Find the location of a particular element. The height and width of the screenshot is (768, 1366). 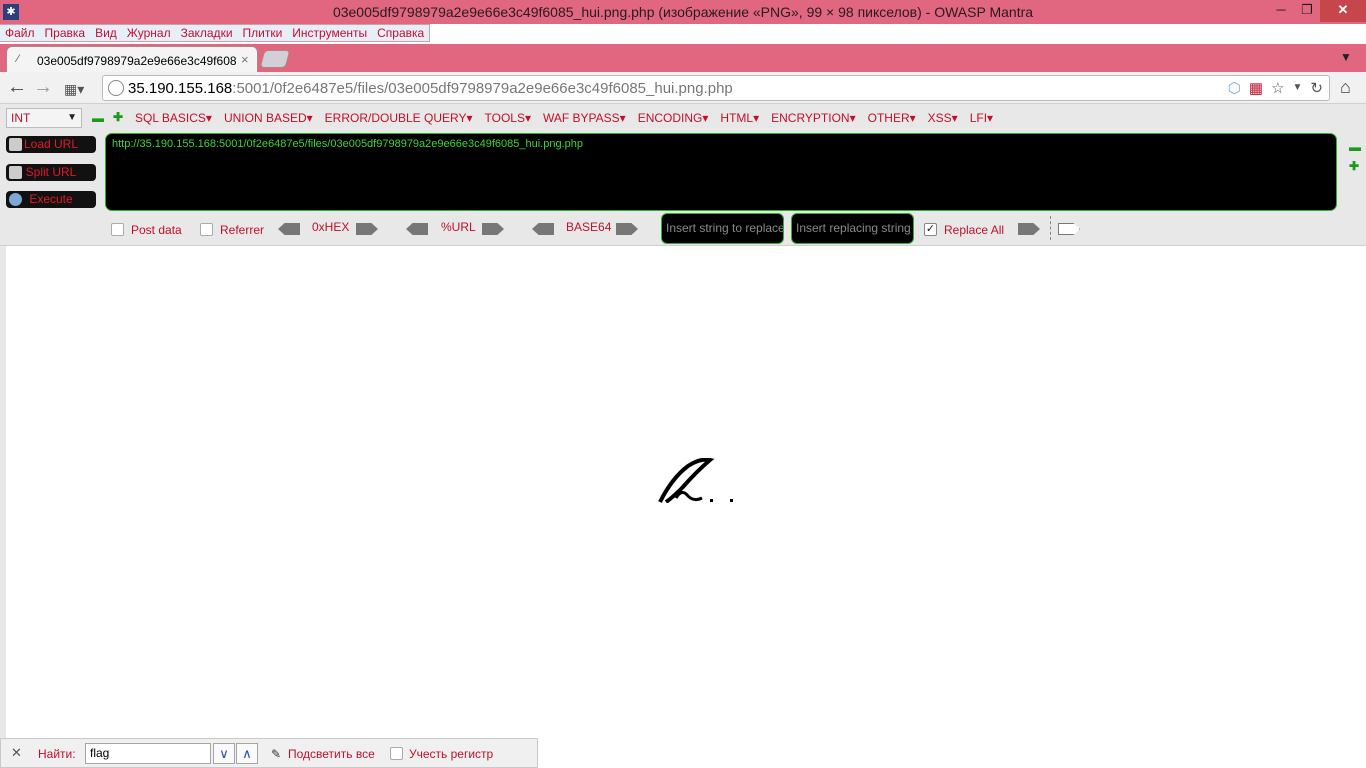

menu-html: HTML▾ is located at coordinates (739, 118).